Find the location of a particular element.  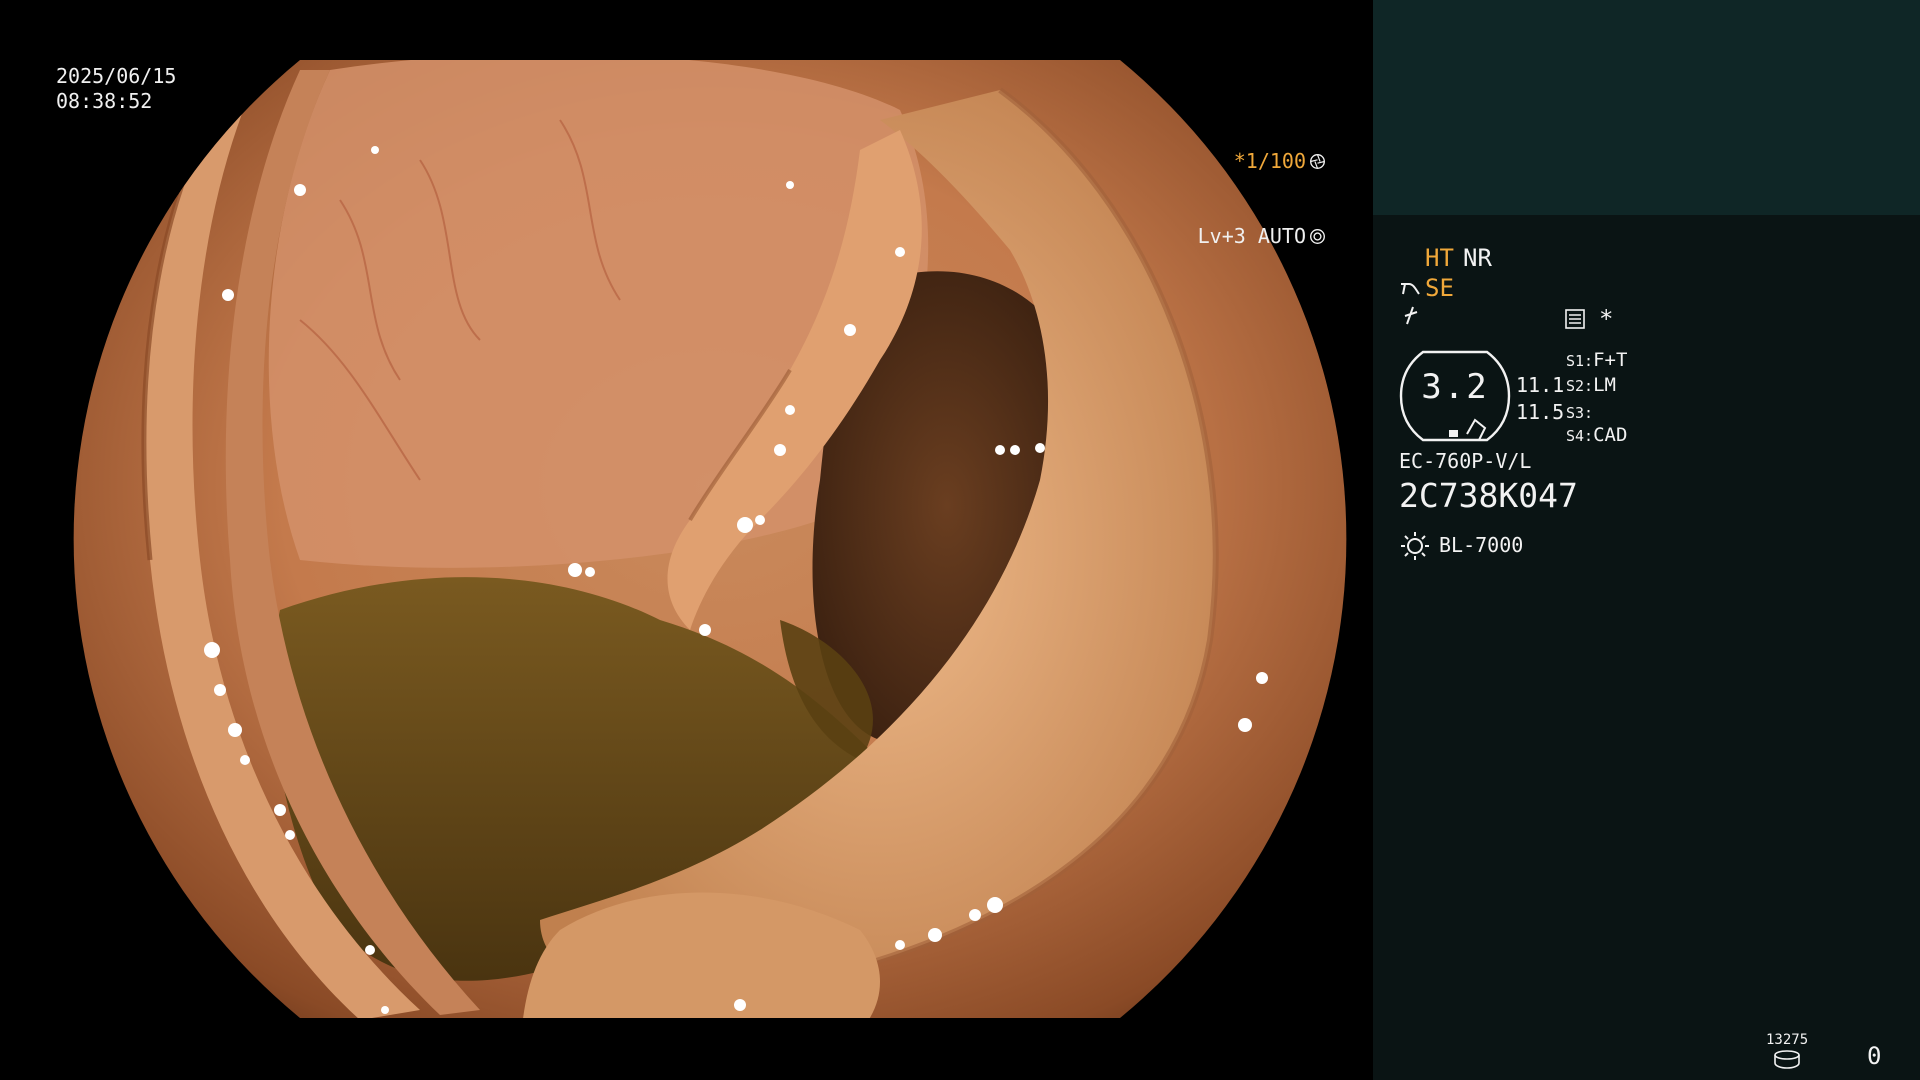

sun-icon is located at coordinates (1415, 546).